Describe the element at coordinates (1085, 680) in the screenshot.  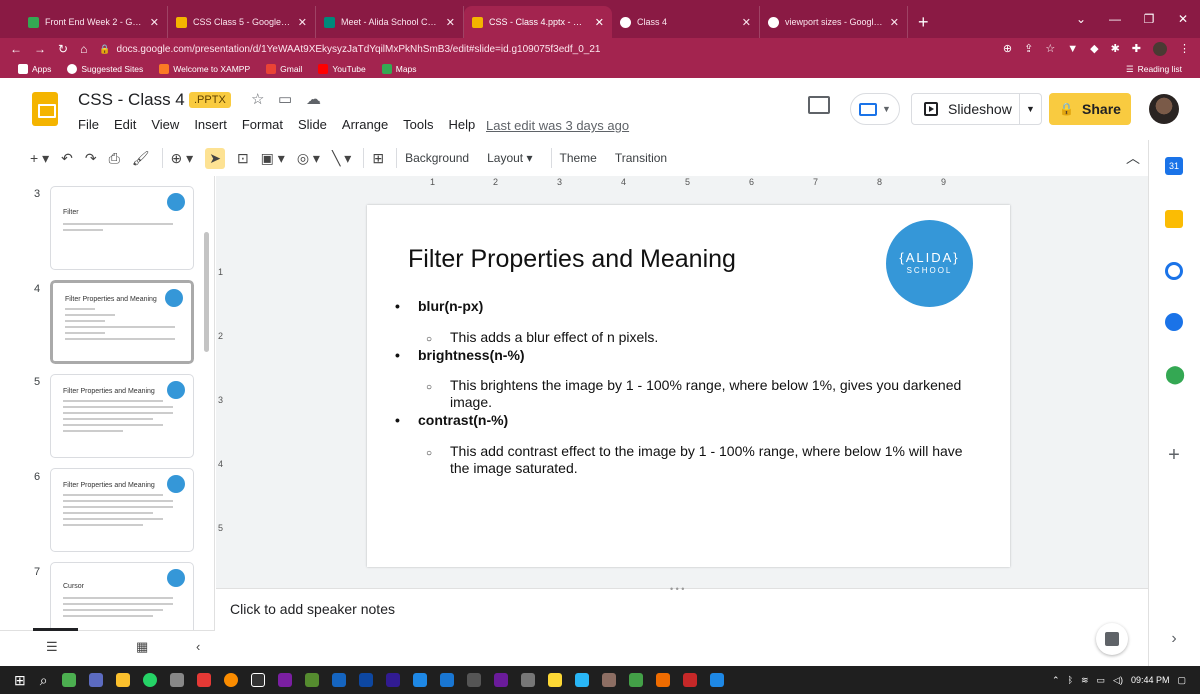
I see `wifi-icon: ≋` at that location.